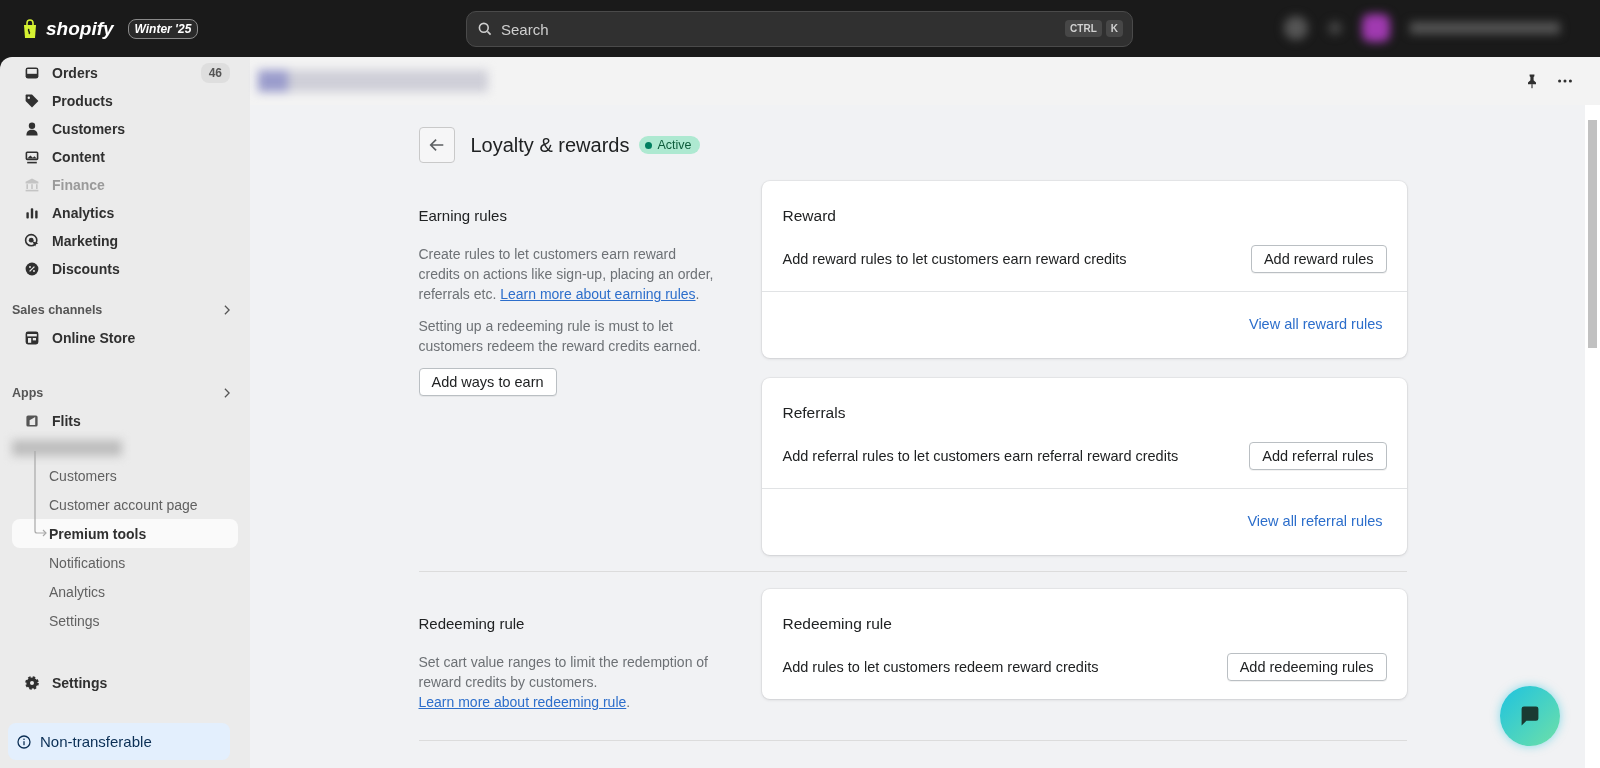 This screenshot has height=768, width=1600. I want to click on shortcut-key: CTRL, so click(1083, 28).